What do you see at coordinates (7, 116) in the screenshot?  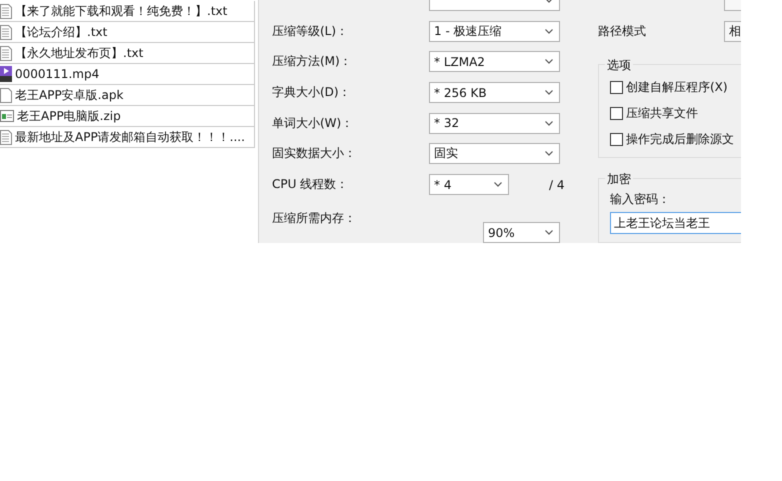 I see `window-file-icon` at bounding box center [7, 116].